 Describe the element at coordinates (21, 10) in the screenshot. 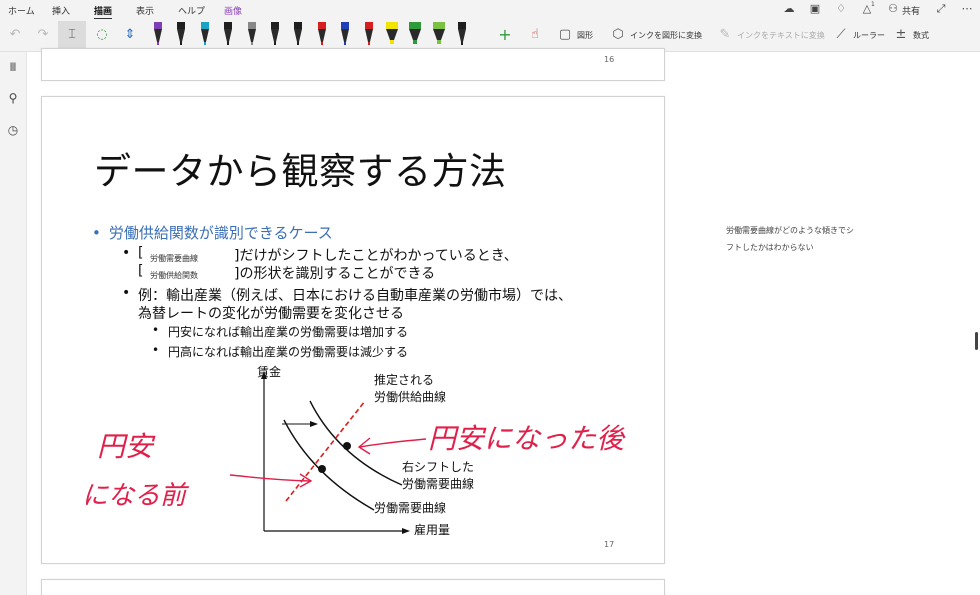

I see `tab-home: ホーム` at that location.